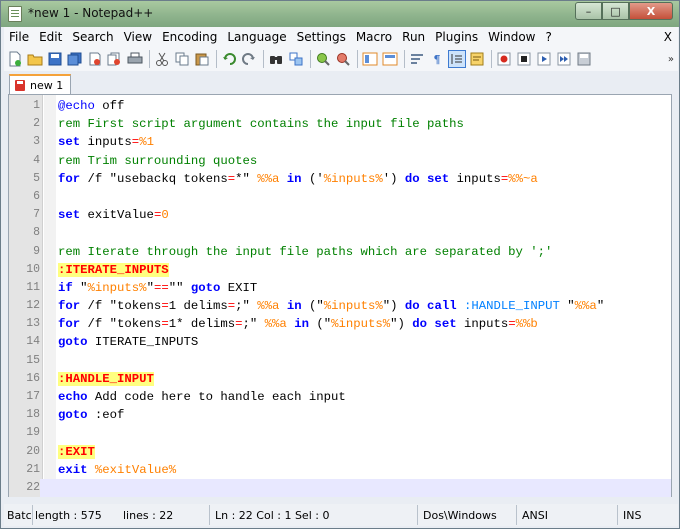  I want to click on code-line: 19, so click(340, 433).